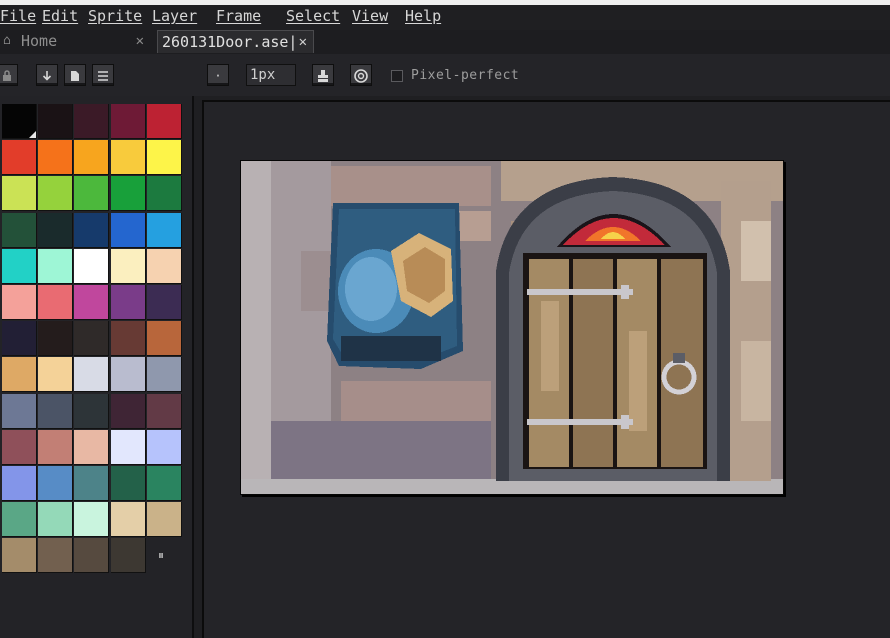 This screenshot has height=638, width=890. I want to click on menu-layer: Layer, so click(174, 16).